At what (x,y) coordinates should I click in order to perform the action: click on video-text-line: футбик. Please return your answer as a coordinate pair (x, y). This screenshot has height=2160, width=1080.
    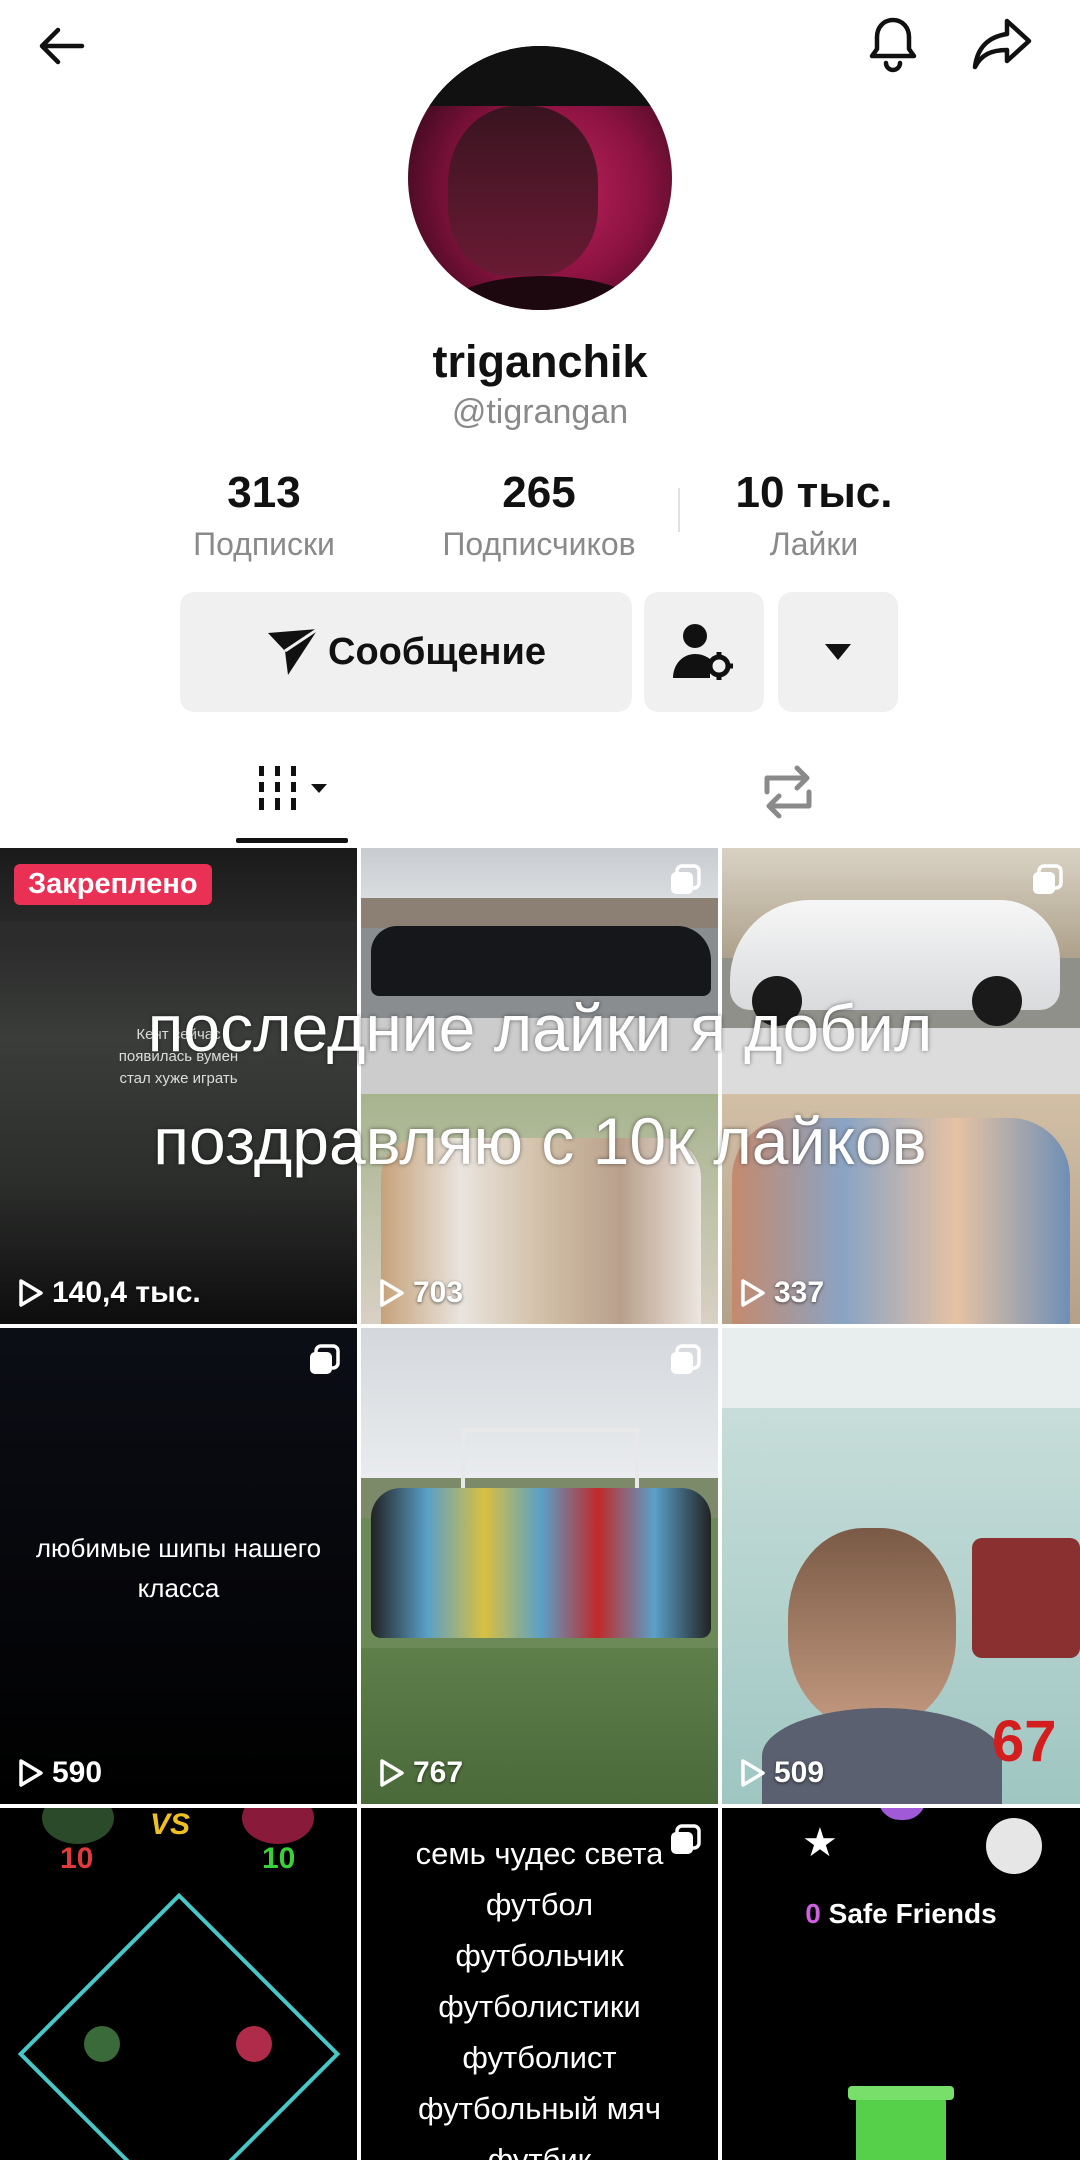
    Looking at the image, I should click on (539, 2151).